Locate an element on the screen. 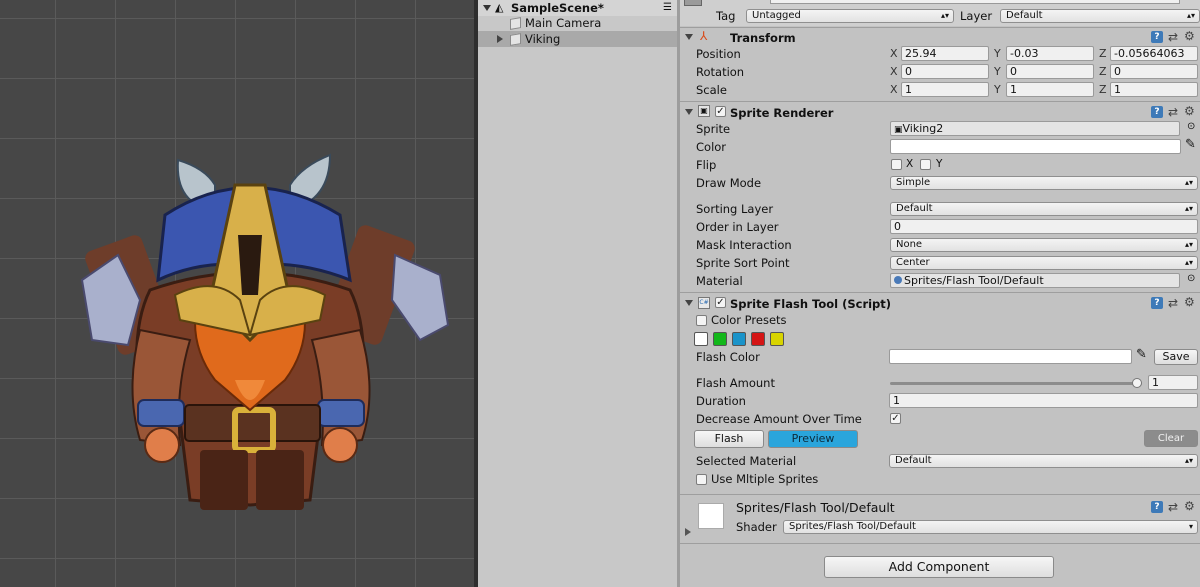 The image size is (1200, 587). material-field: Sprites/Flash Tool/Default is located at coordinates (1035, 280).